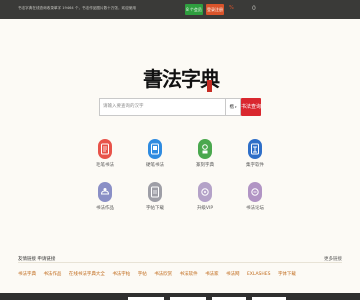  I want to click on tile-seal-dictionary: 篆刻字典, so click(205, 159).